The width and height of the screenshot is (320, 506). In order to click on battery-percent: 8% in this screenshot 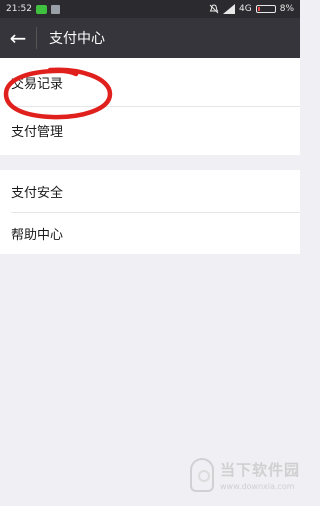, I will do `click(286, 9)`.